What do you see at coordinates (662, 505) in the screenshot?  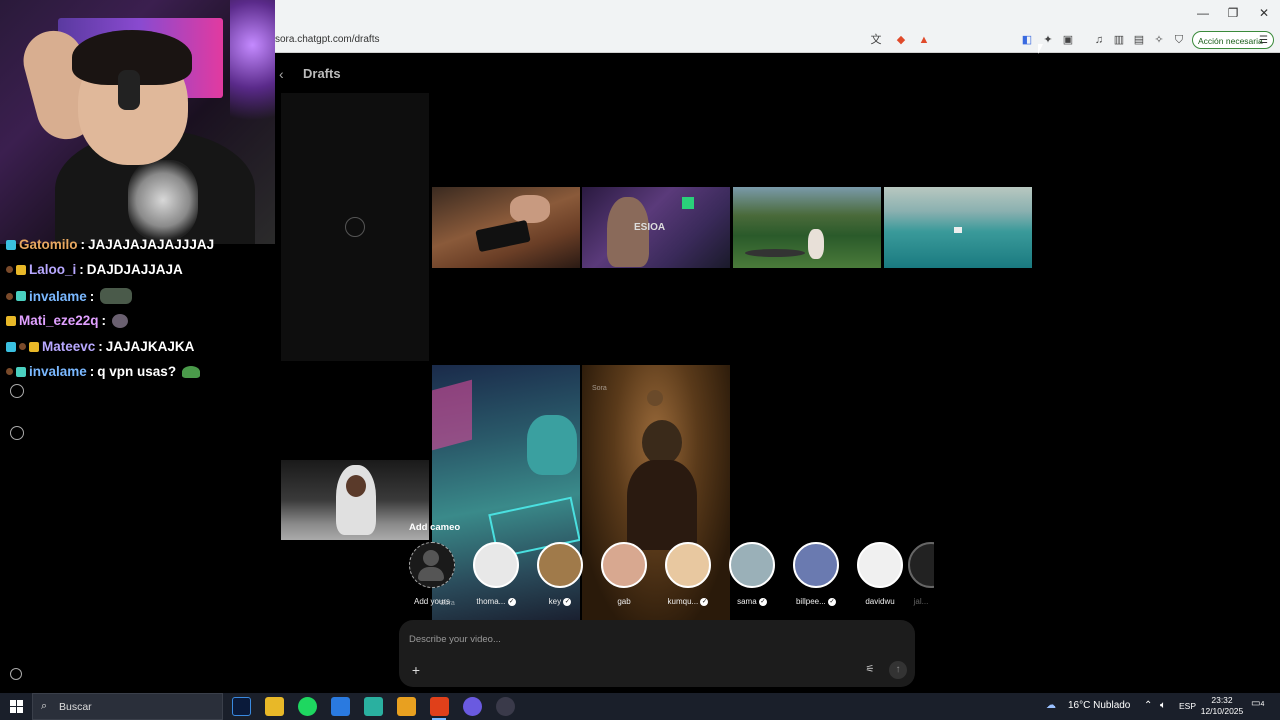 I see `body-shape` at bounding box center [662, 505].